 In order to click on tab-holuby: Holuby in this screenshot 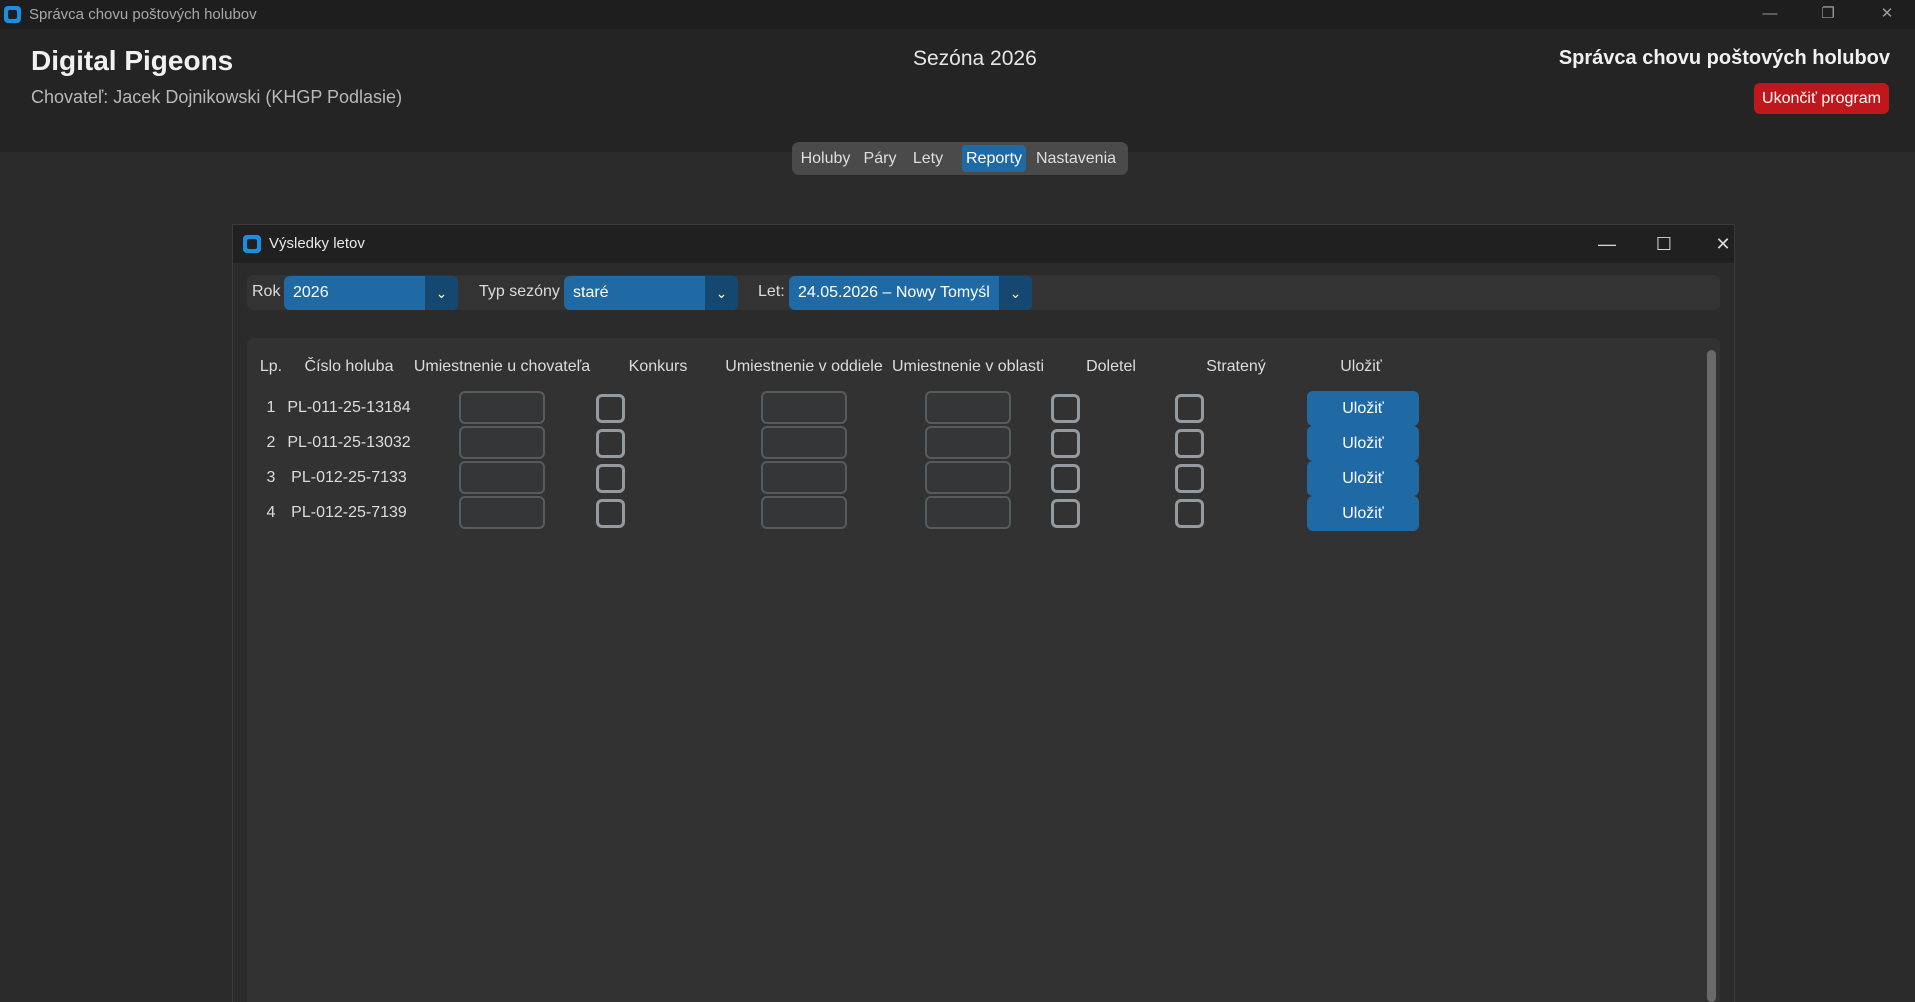, I will do `click(825, 158)`.